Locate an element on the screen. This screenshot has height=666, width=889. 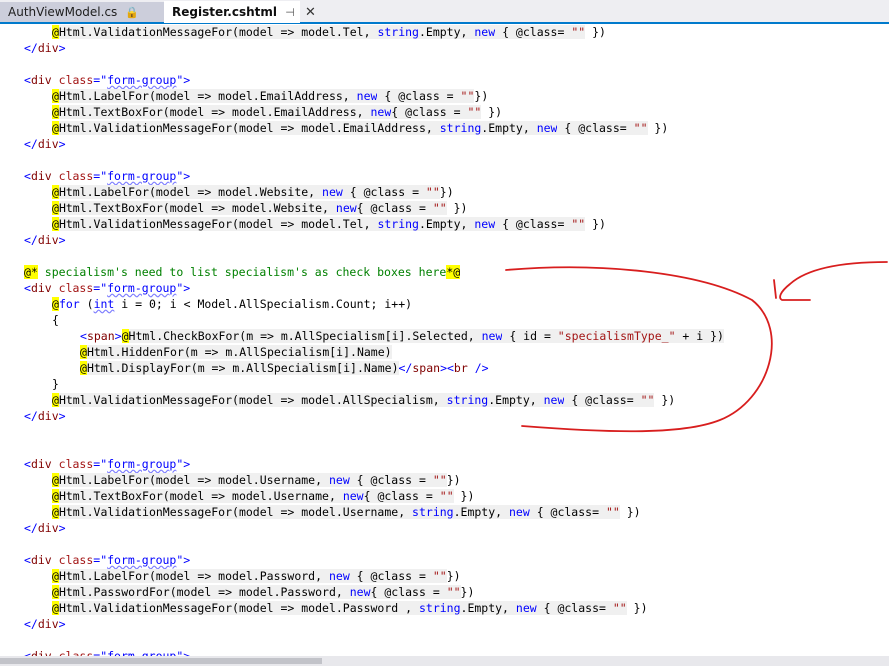
code-token: @* is located at coordinates (31, 272).